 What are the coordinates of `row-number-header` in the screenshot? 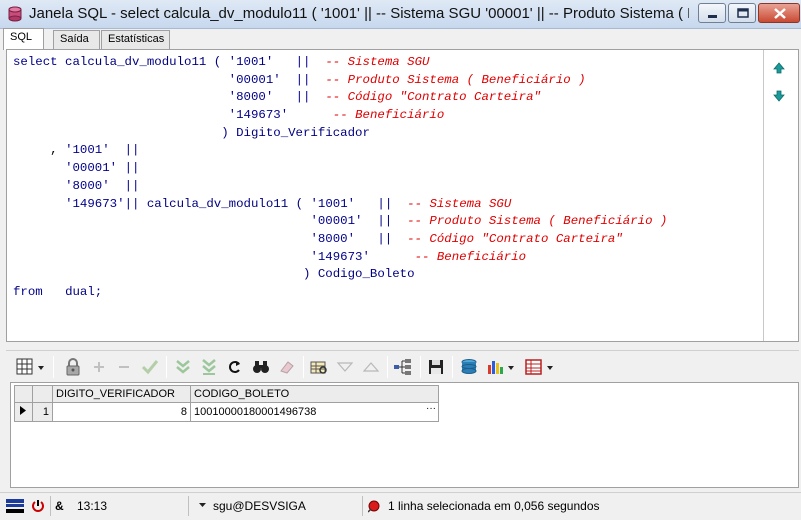 It's located at (42, 394).